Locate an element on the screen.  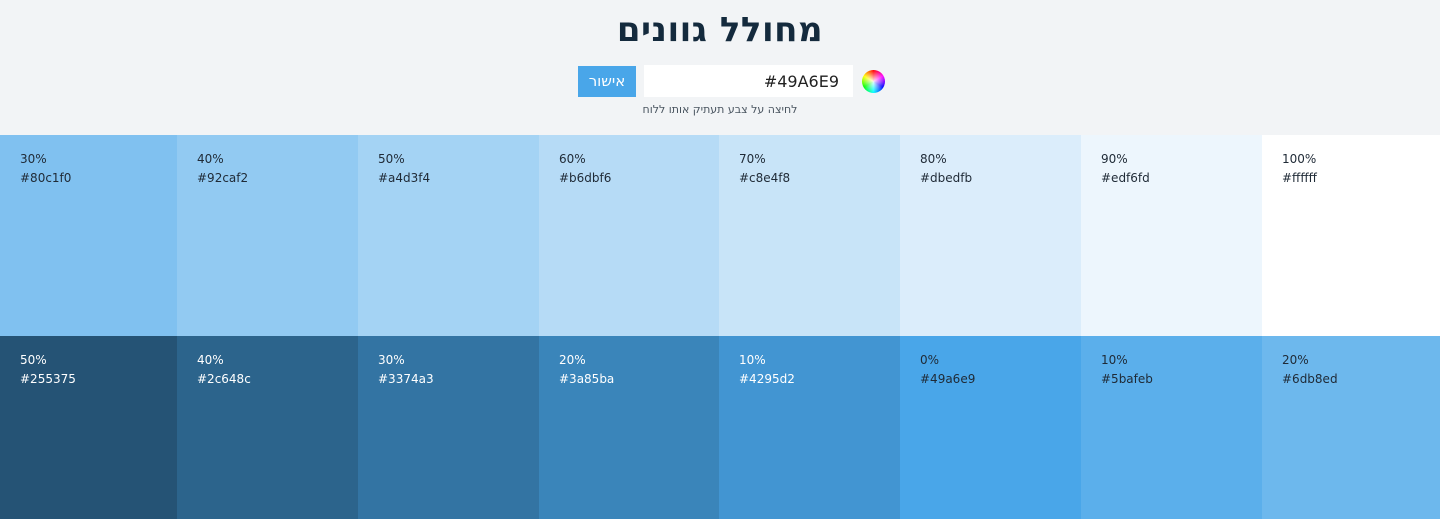
tint-swatch: 100% #ffffff is located at coordinates (1351, 235).